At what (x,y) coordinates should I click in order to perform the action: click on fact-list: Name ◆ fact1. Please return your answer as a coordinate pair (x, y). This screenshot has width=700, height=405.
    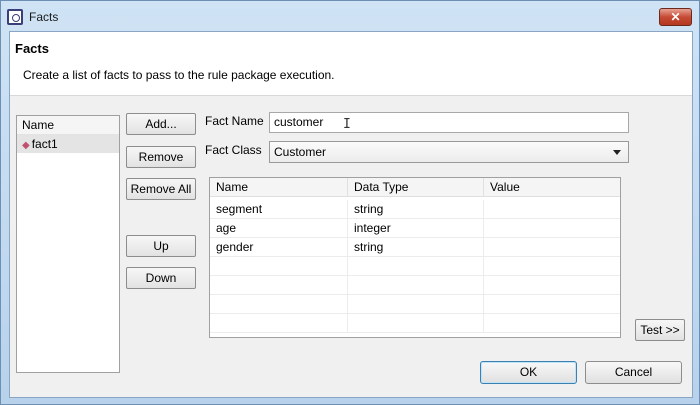
    Looking at the image, I should click on (68, 244).